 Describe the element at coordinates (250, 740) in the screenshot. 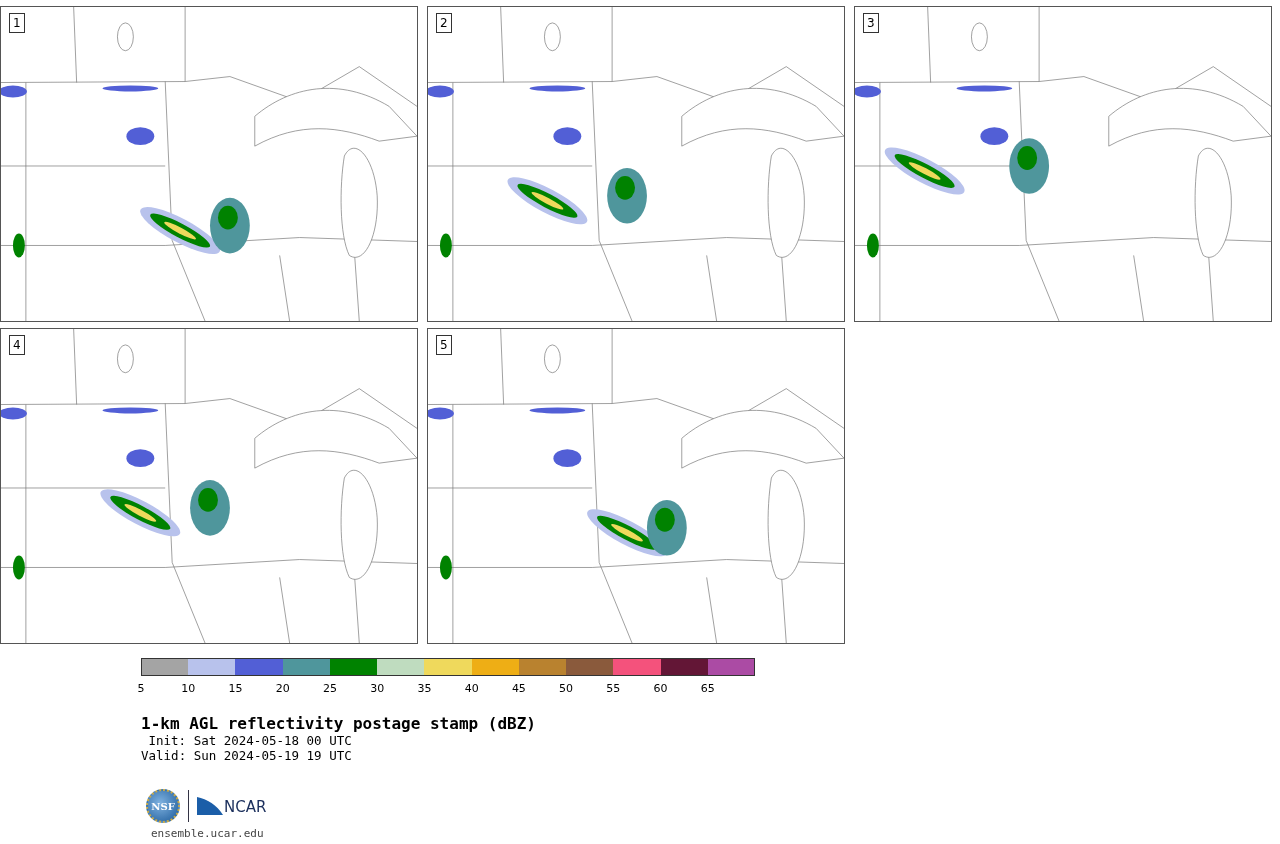

I see `init-time: Init: Sat 2024-05-18 00 UTC` at that location.